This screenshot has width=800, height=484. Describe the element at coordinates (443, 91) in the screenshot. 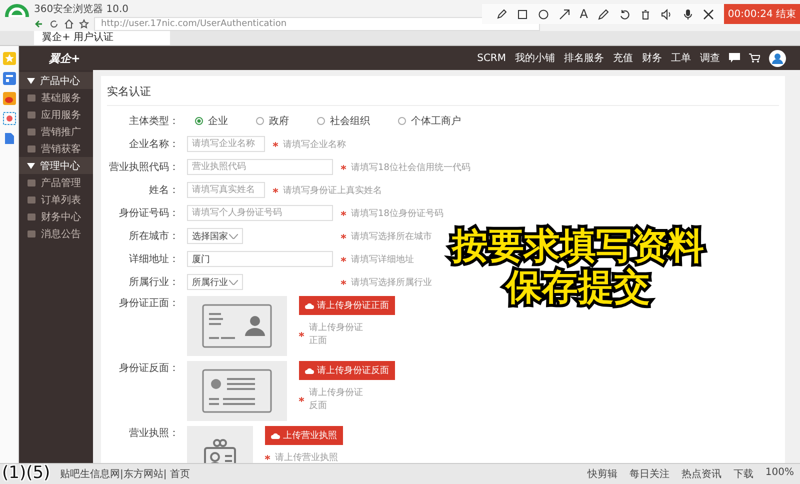

I see `form-title: 实名认证` at that location.